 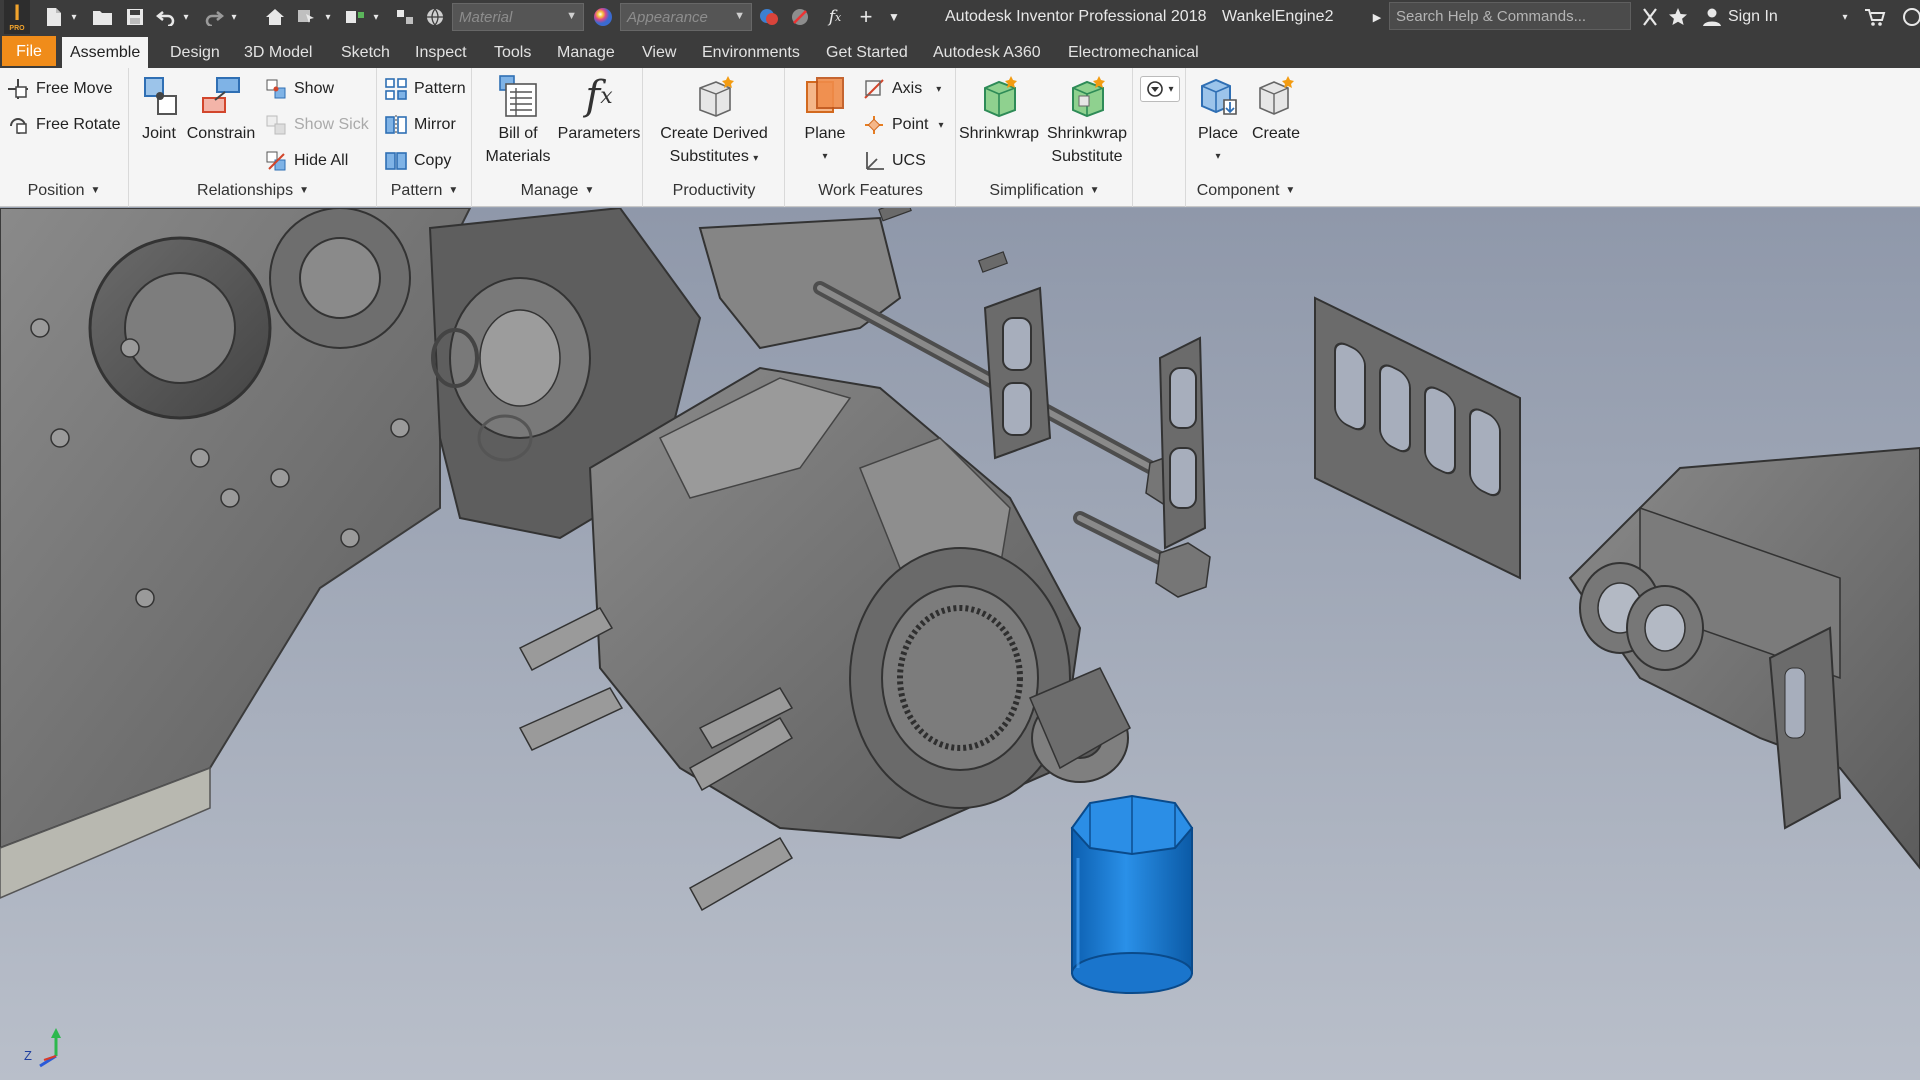 What do you see at coordinates (420, 125) in the screenshot?
I see `mirror-button: Mirror` at bounding box center [420, 125].